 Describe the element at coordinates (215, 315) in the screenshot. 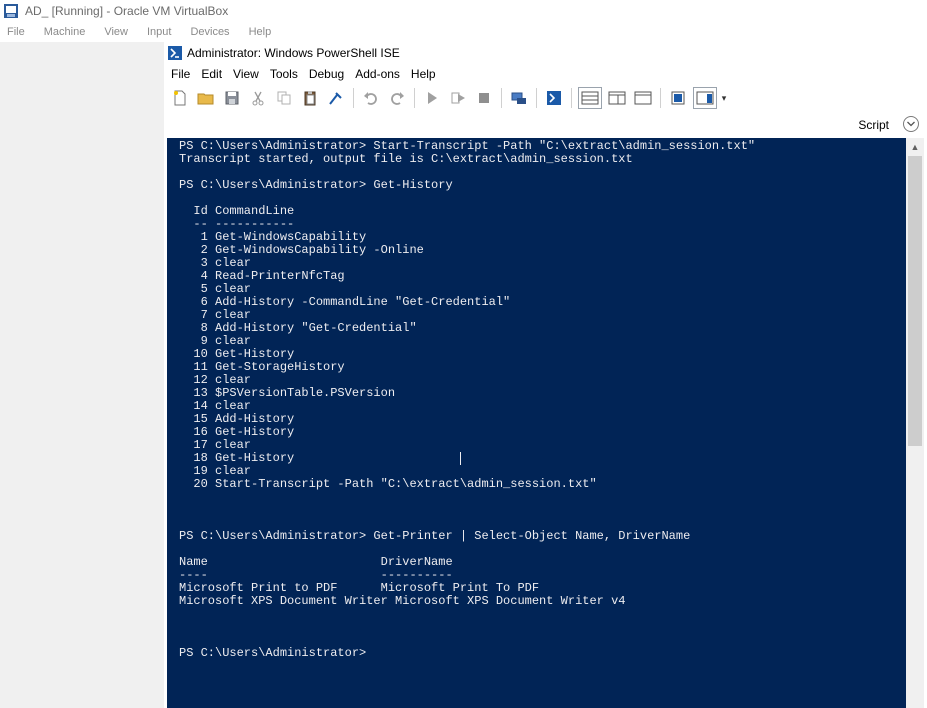

I see `console-line: 7 clear` at that location.